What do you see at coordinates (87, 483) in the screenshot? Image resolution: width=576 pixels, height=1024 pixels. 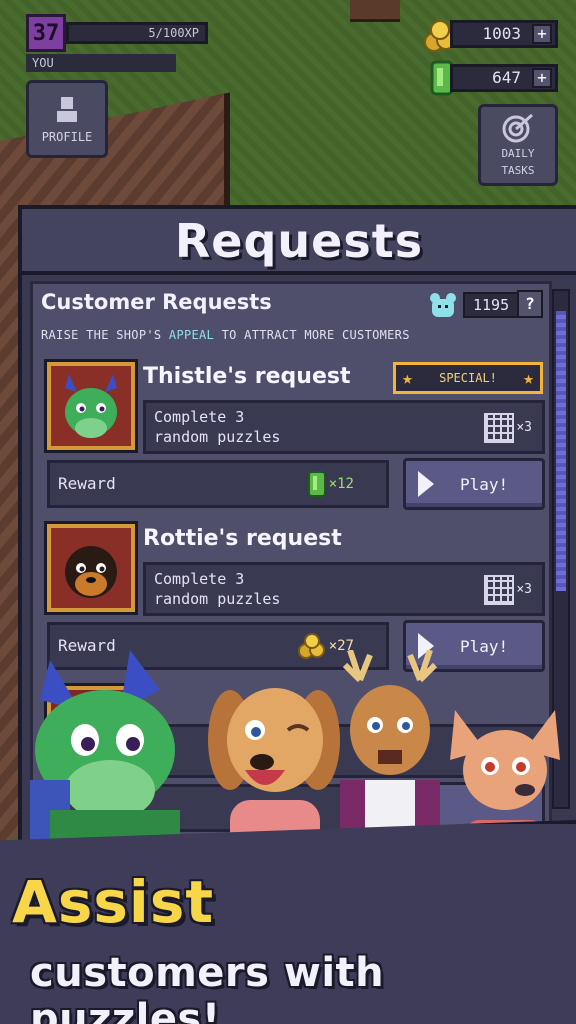 I see `reward-label: Reward` at bounding box center [87, 483].